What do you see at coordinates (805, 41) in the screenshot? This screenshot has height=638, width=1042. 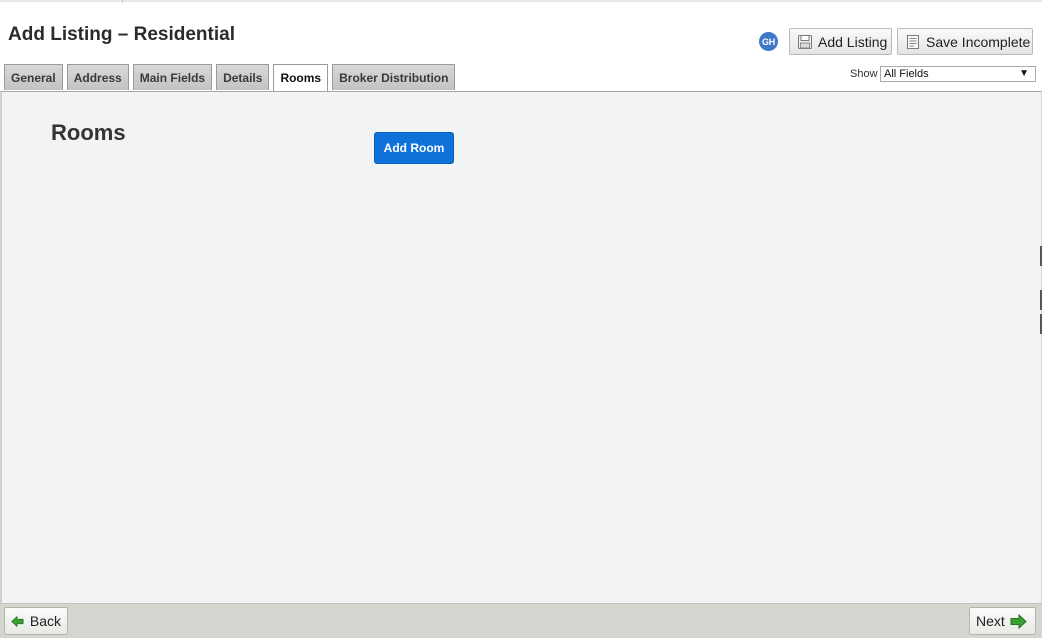 I see `disk-icon` at bounding box center [805, 41].